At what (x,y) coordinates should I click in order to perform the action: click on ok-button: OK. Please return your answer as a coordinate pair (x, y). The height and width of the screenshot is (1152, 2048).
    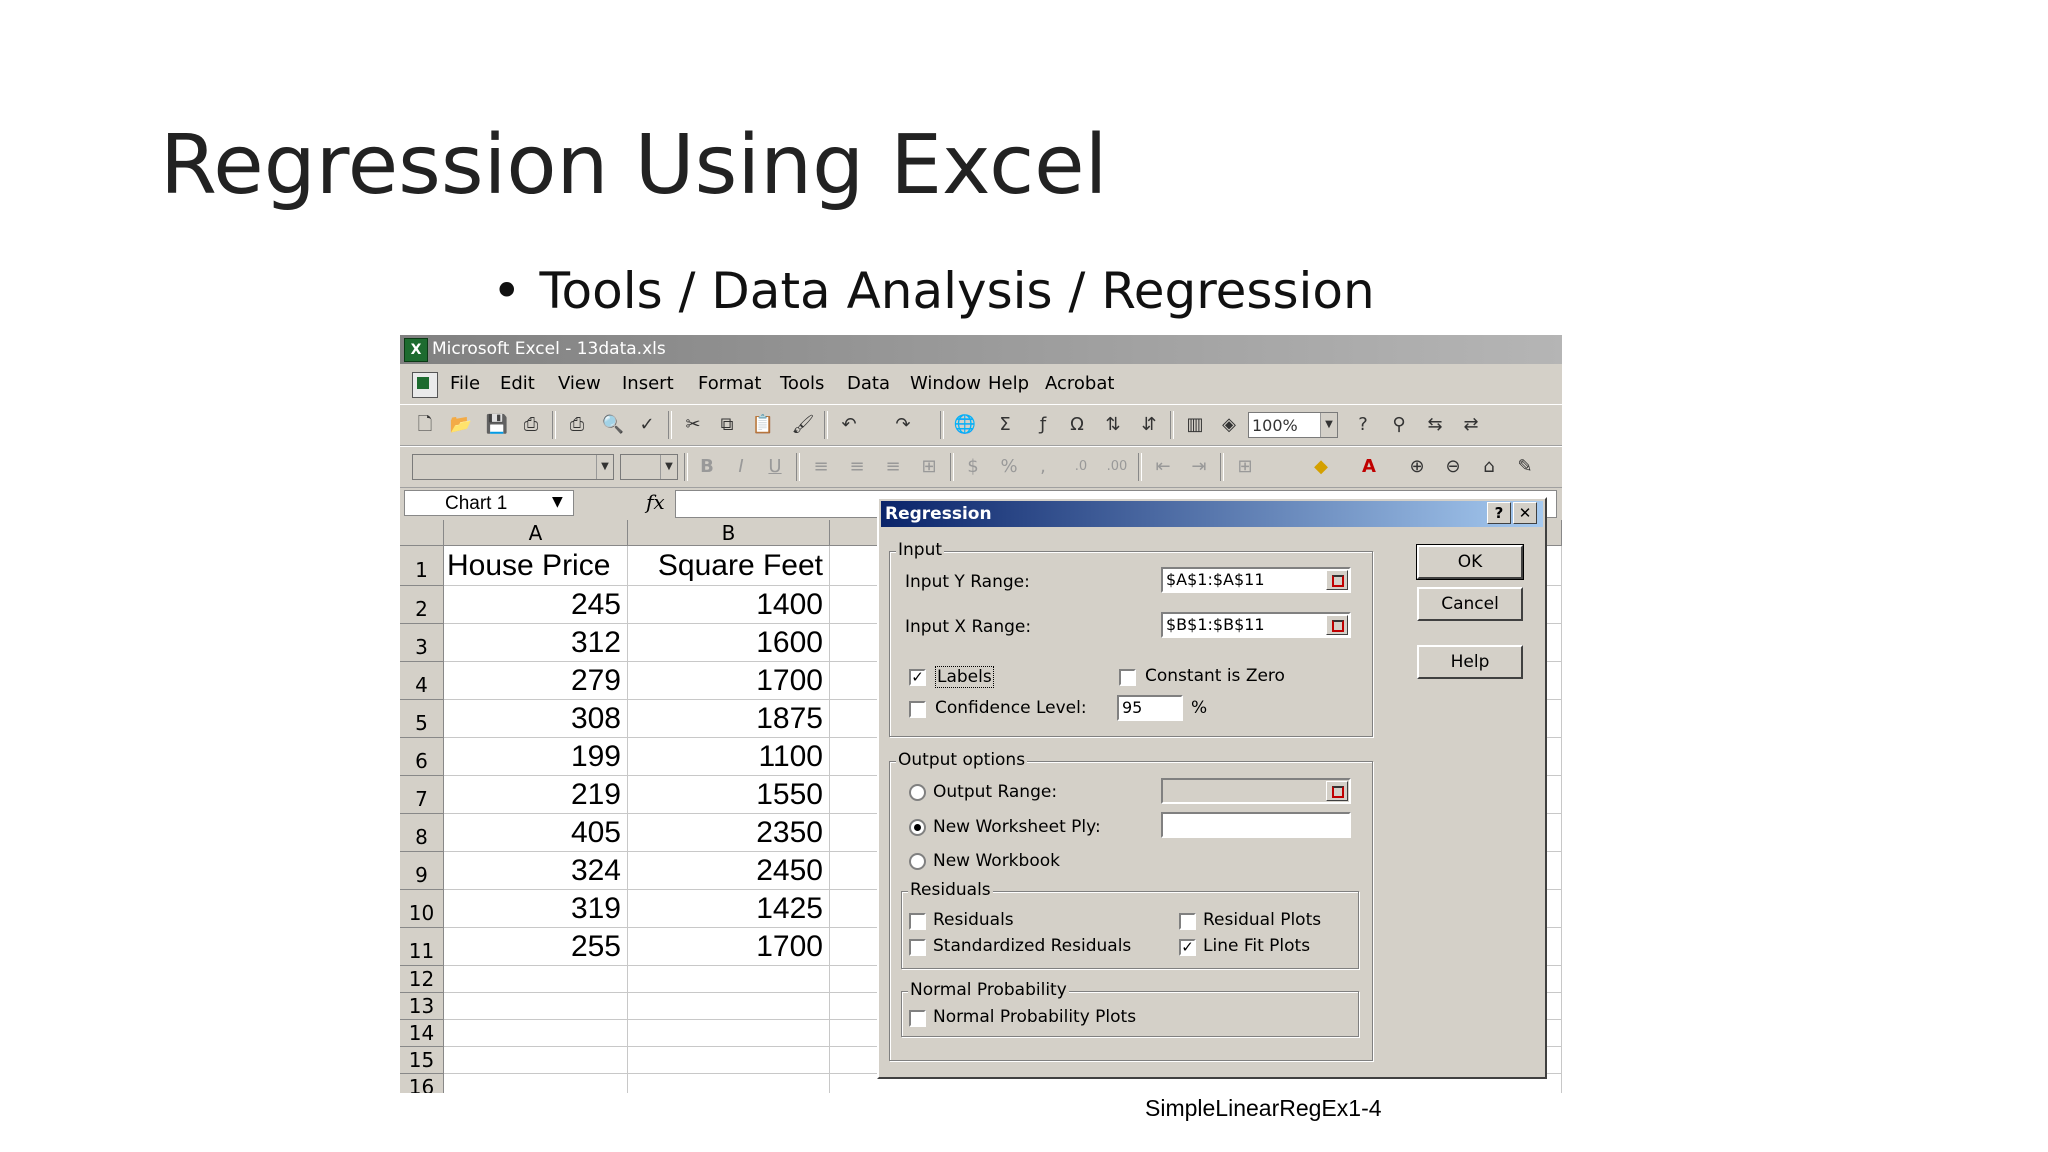
    Looking at the image, I should click on (1470, 562).